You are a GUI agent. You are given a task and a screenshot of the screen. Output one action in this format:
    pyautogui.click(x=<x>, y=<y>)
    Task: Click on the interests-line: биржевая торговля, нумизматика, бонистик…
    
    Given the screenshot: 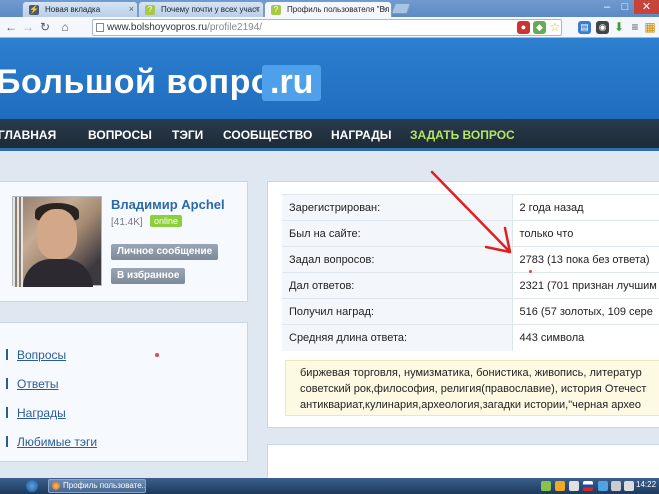 What is the action you would take?
    pyautogui.click(x=471, y=373)
    